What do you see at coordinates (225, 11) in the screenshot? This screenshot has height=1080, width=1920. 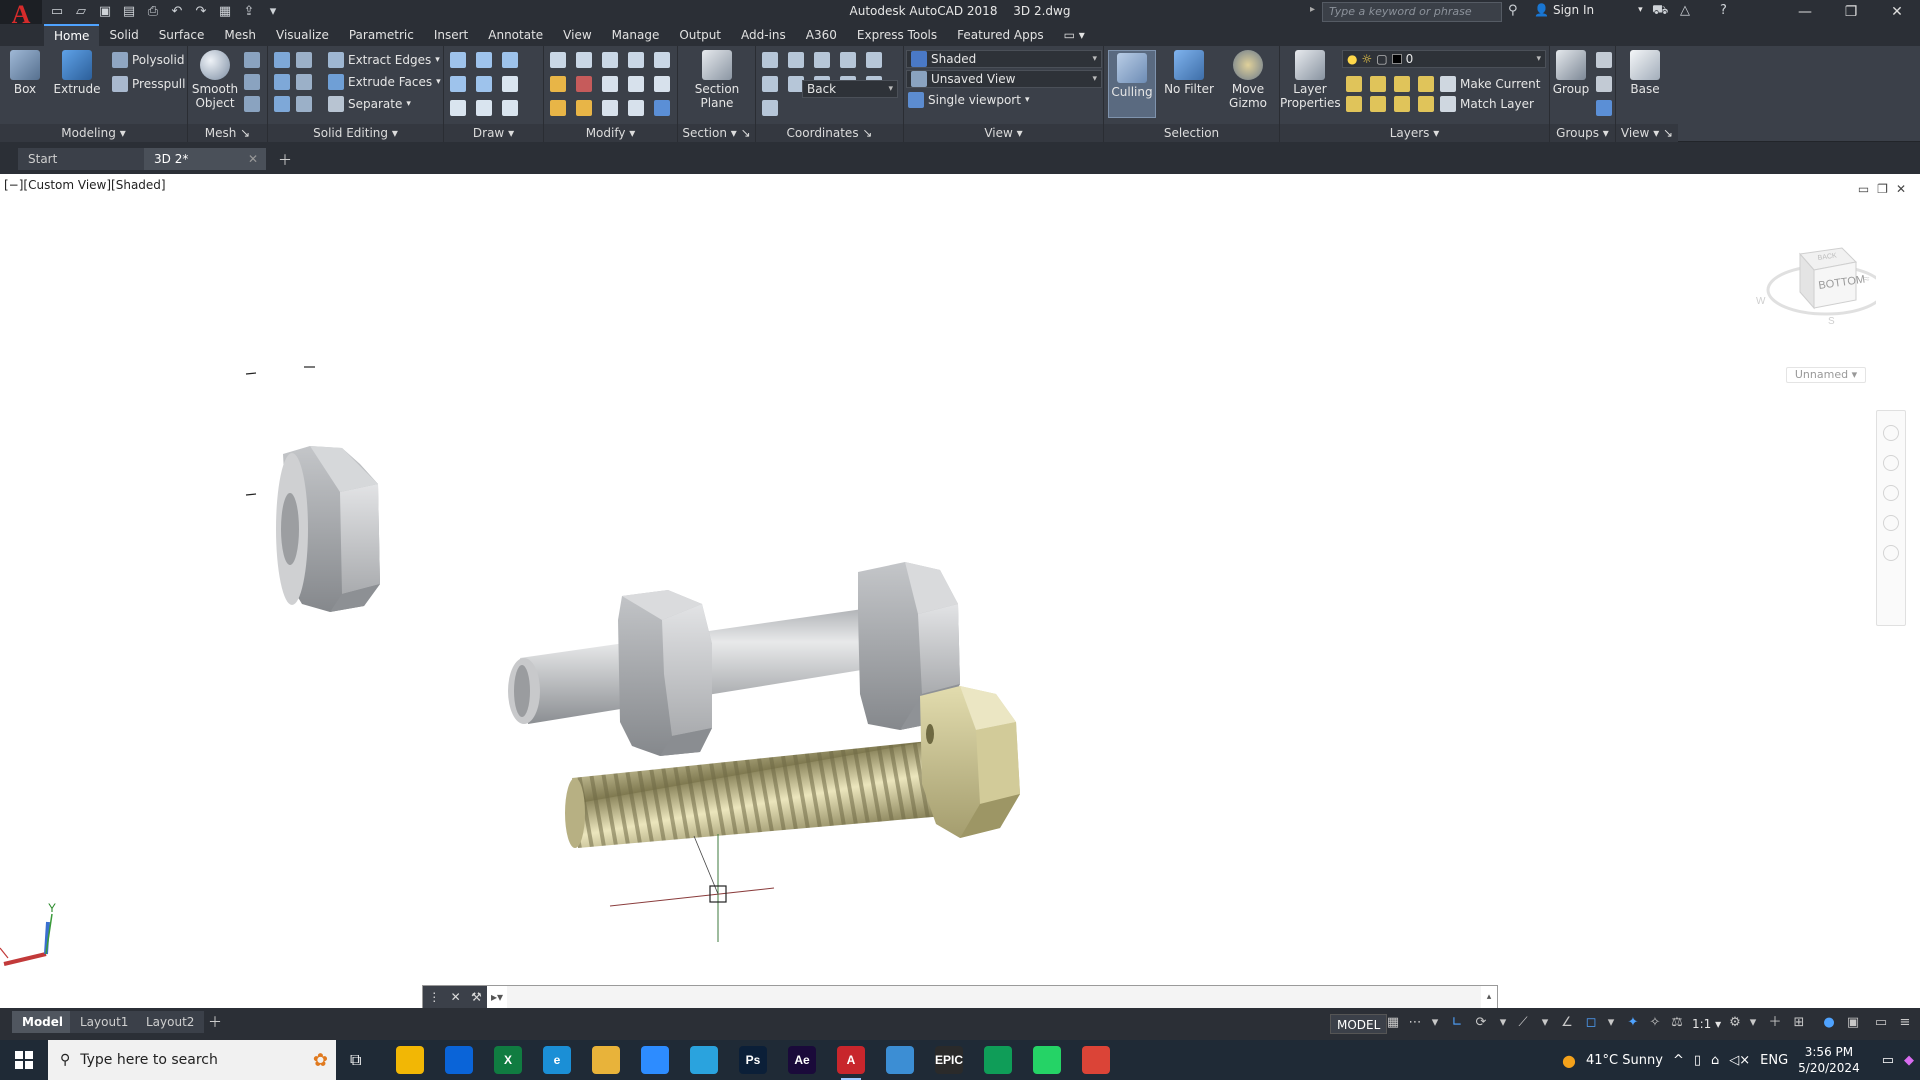 I see `workspace-icon: ▦` at bounding box center [225, 11].